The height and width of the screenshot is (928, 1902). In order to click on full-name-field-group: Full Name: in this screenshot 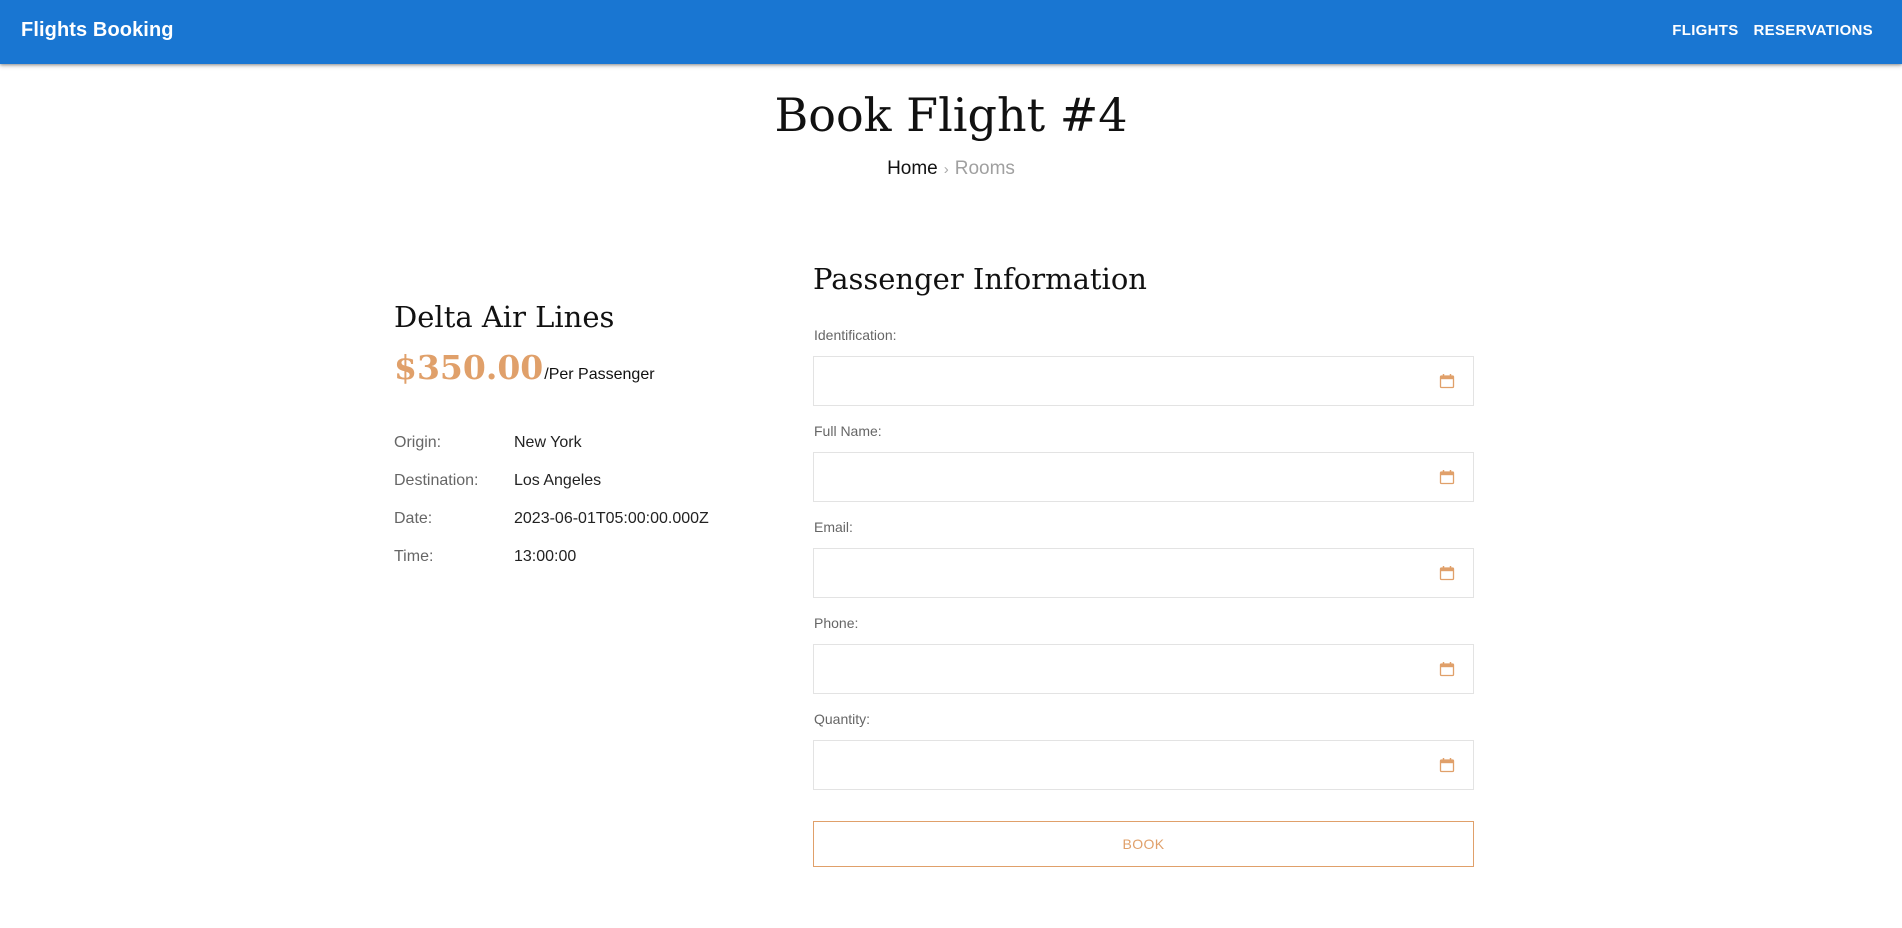, I will do `click(1143, 471)`.